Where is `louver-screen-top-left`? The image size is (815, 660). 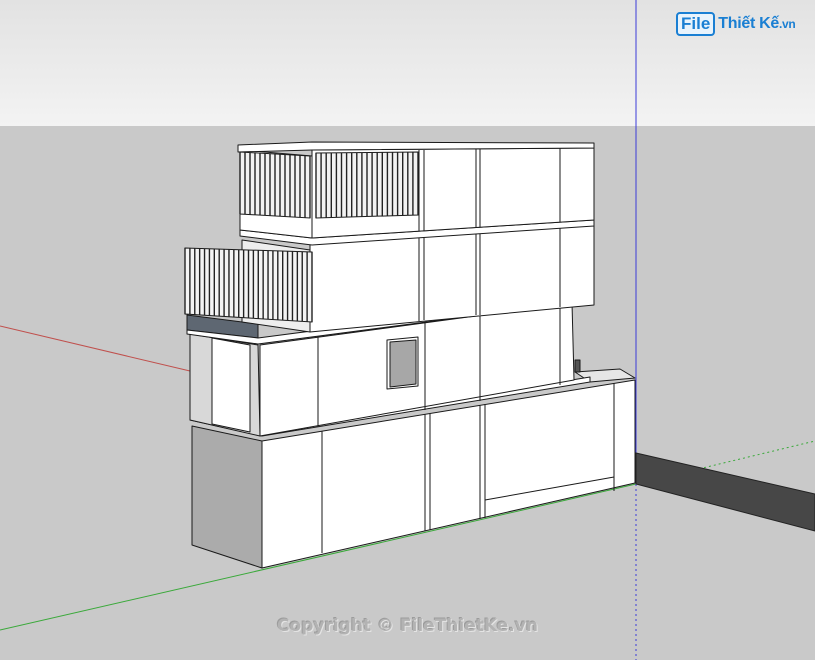
louver-screen-top-left is located at coordinates (275, 185).